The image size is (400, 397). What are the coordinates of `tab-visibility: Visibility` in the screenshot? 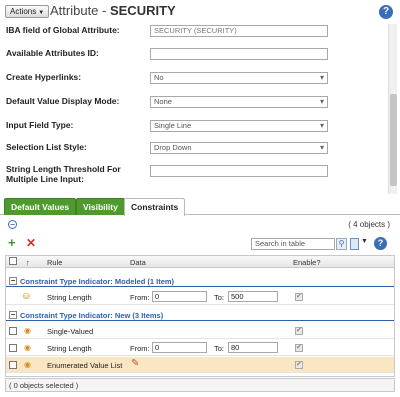 It's located at (100, 206).